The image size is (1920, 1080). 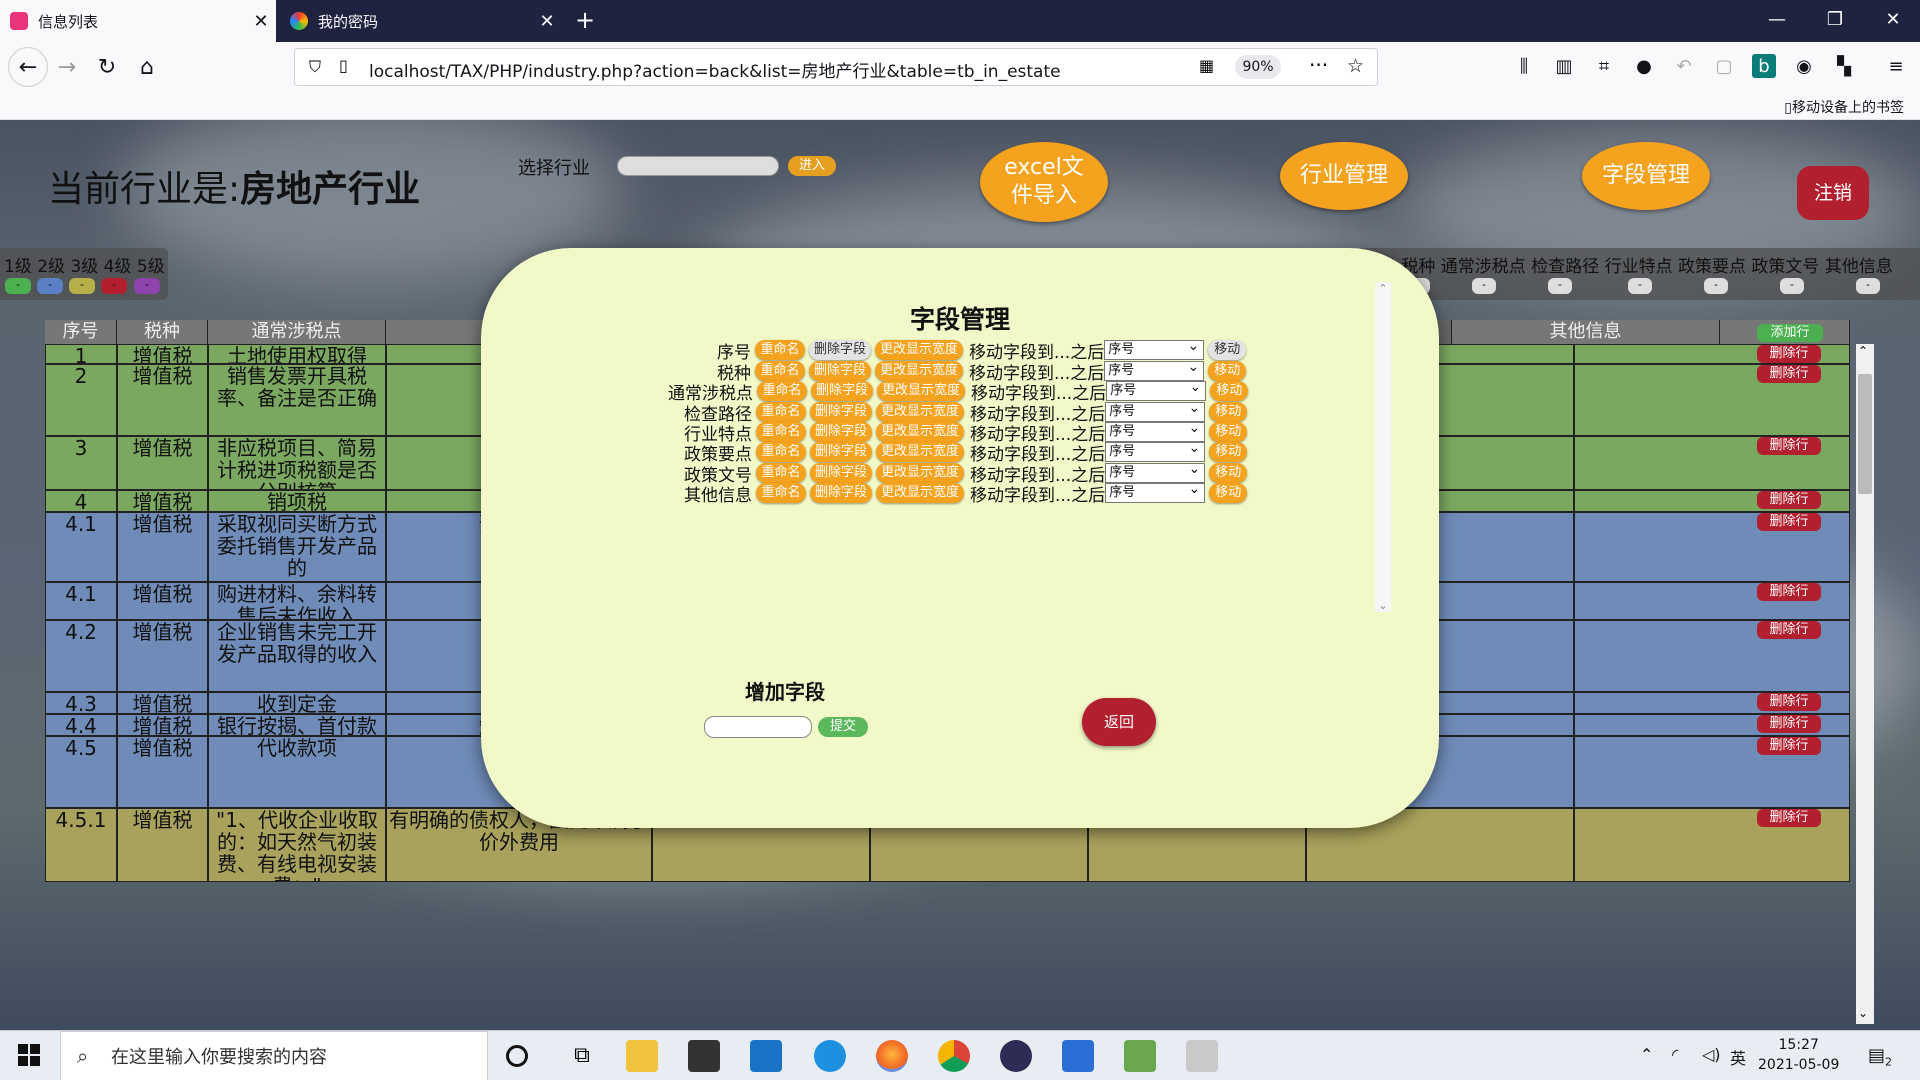 What do you see at coordinates (1078, 1056) in the screenshot?
I see `word-icon` at bounding box center [1078, 1056].